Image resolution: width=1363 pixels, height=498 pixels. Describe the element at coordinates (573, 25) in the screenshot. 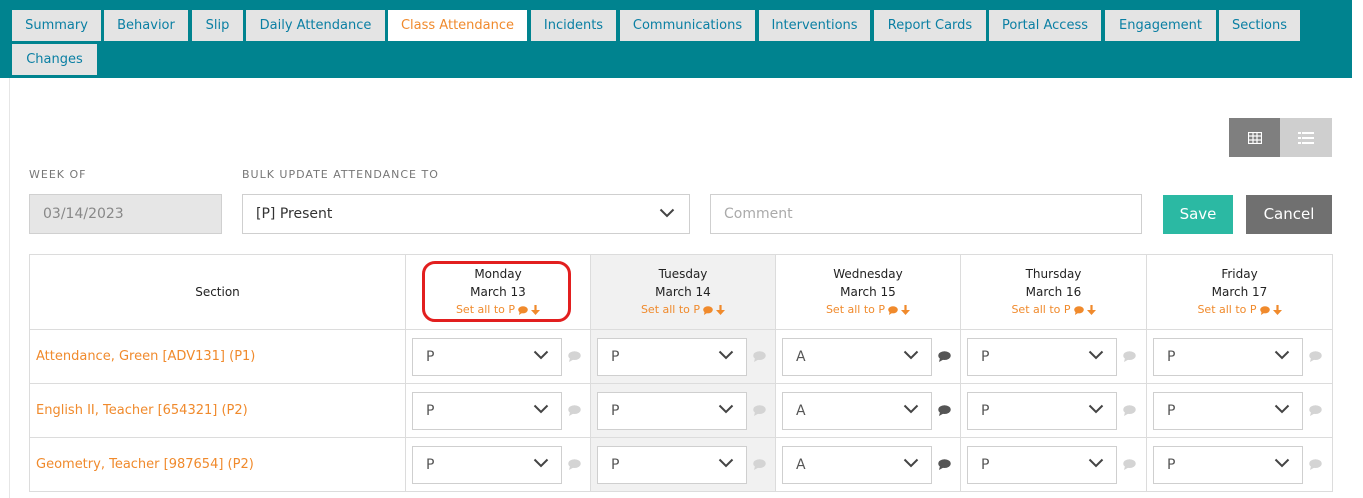

I see `tab-incidents: Incidents` at that location.